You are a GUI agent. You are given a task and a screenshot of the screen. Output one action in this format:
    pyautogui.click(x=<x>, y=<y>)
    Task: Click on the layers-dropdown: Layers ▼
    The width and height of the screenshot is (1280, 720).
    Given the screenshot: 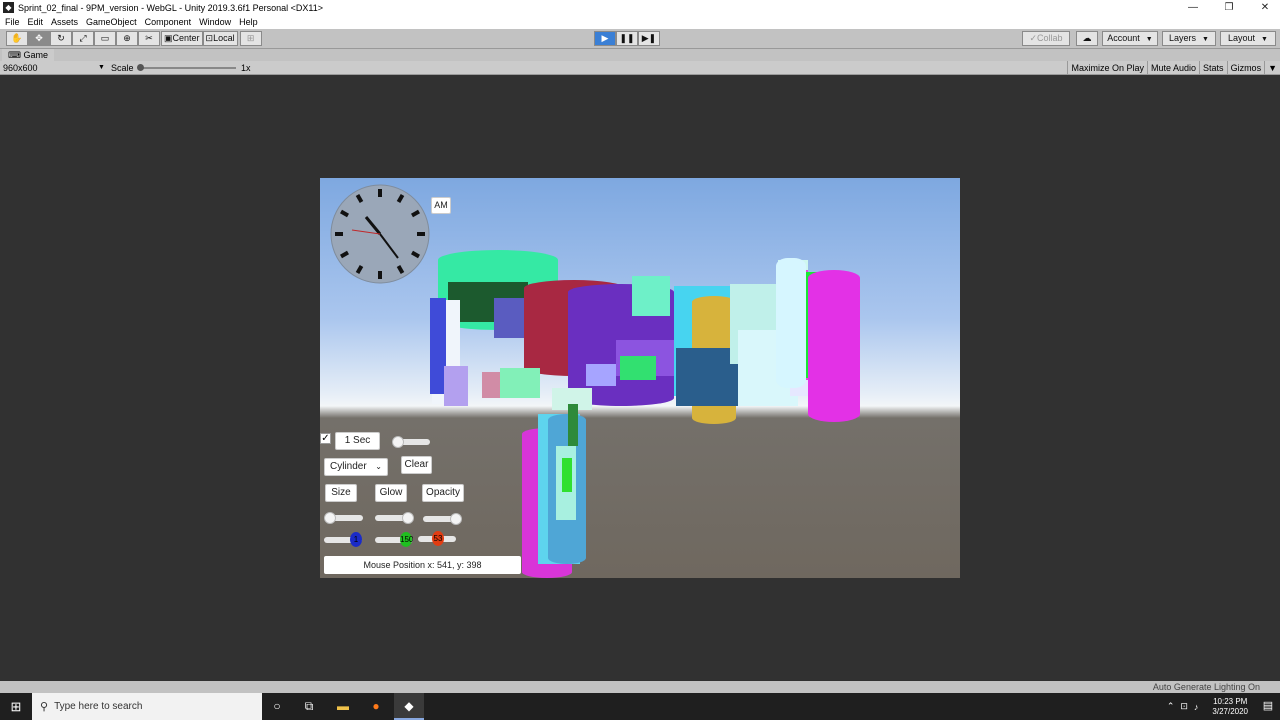 What is the action you would take?
    pyautogui.click(x=1189, y=38)
    